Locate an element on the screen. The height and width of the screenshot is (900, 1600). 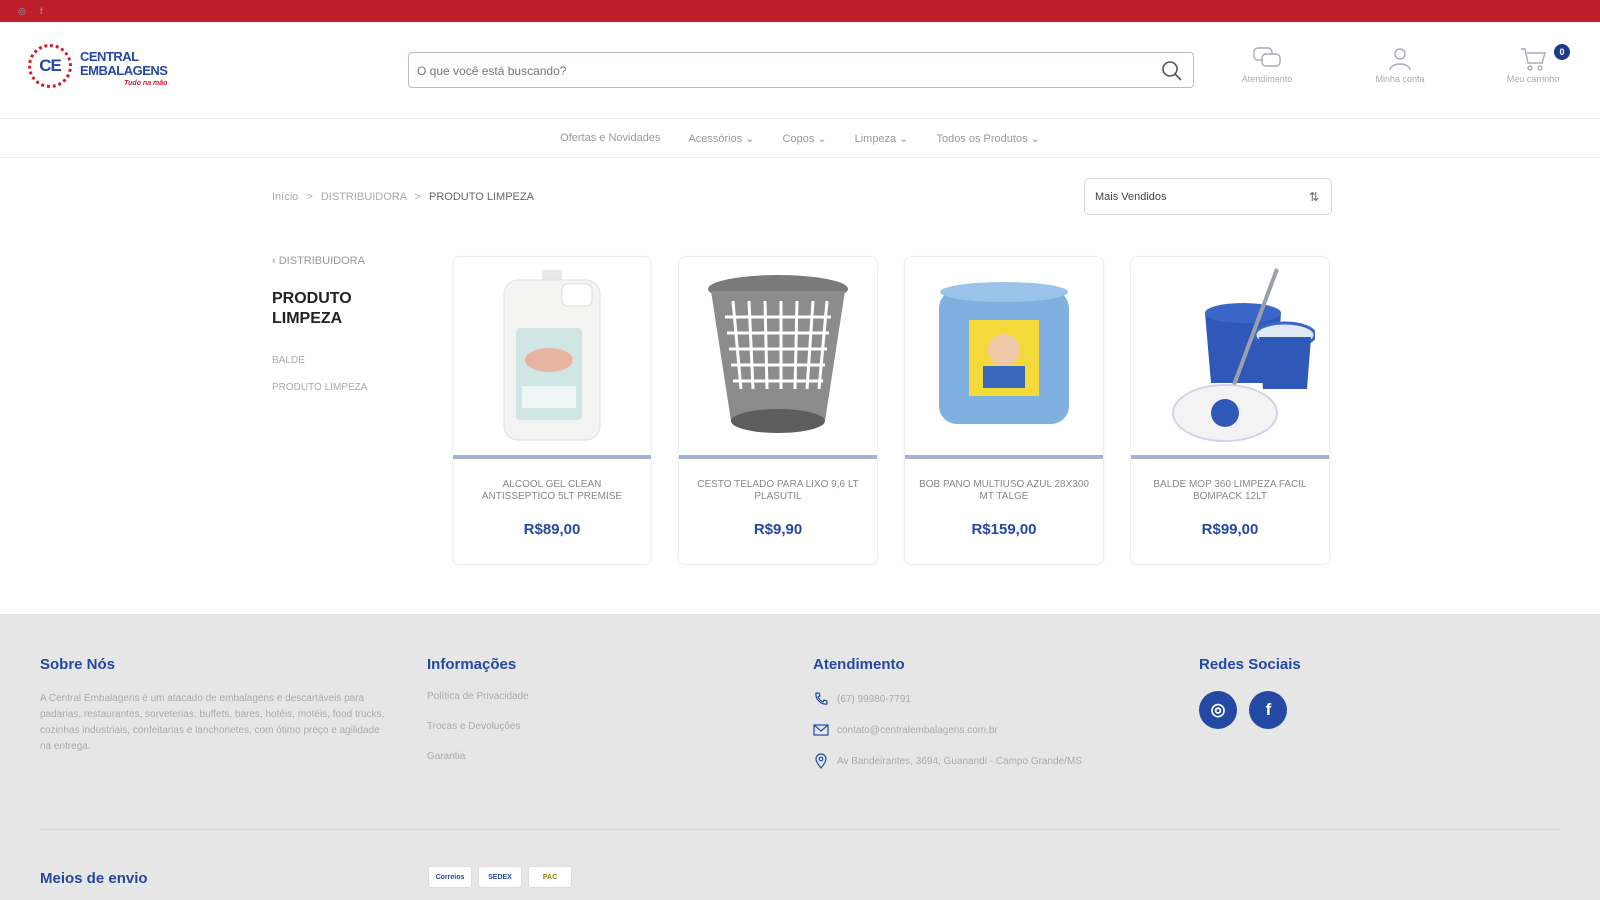
footer-email: contato@centralembalagens.com.br is located at coordinates (947, 730).